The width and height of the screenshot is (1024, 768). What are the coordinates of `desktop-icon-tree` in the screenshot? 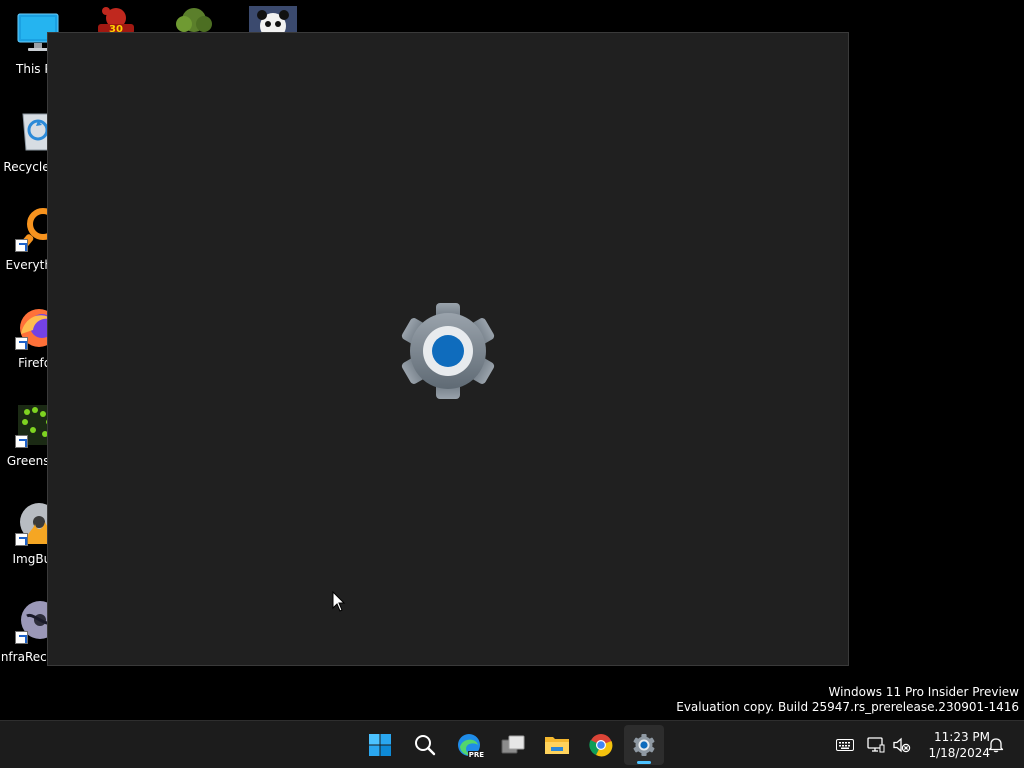 It's located at (194, 20).